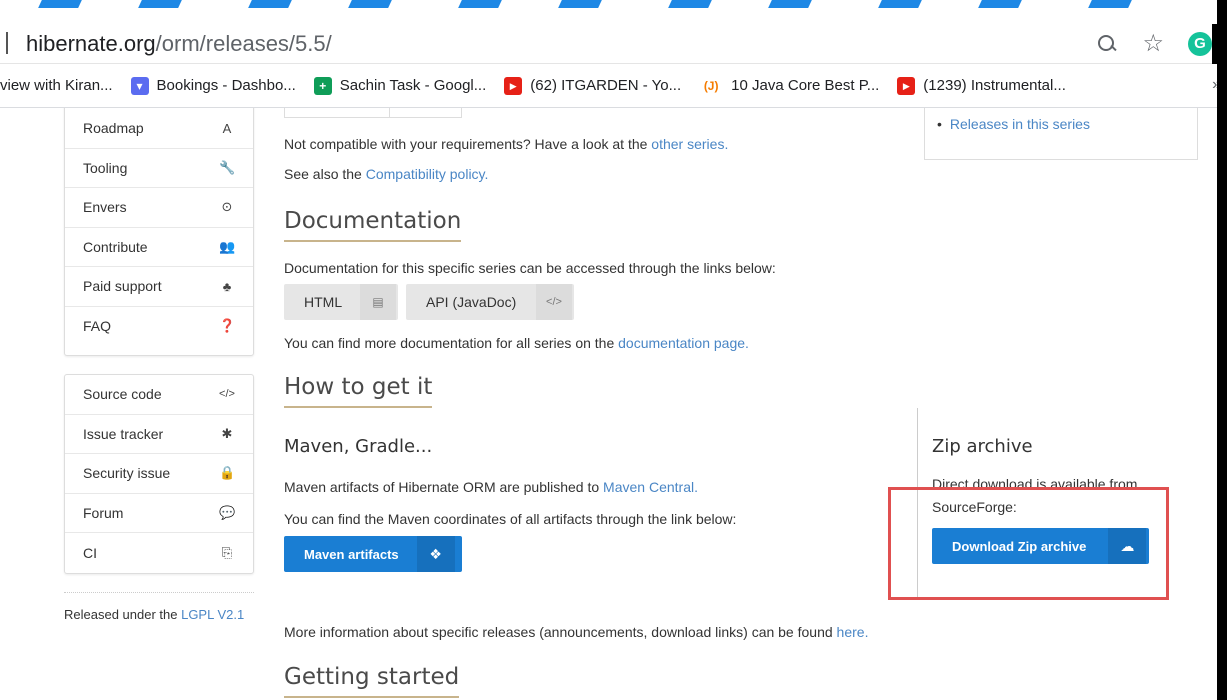  I want to click on sidebar-item-label: Source code, so click(122, 394).